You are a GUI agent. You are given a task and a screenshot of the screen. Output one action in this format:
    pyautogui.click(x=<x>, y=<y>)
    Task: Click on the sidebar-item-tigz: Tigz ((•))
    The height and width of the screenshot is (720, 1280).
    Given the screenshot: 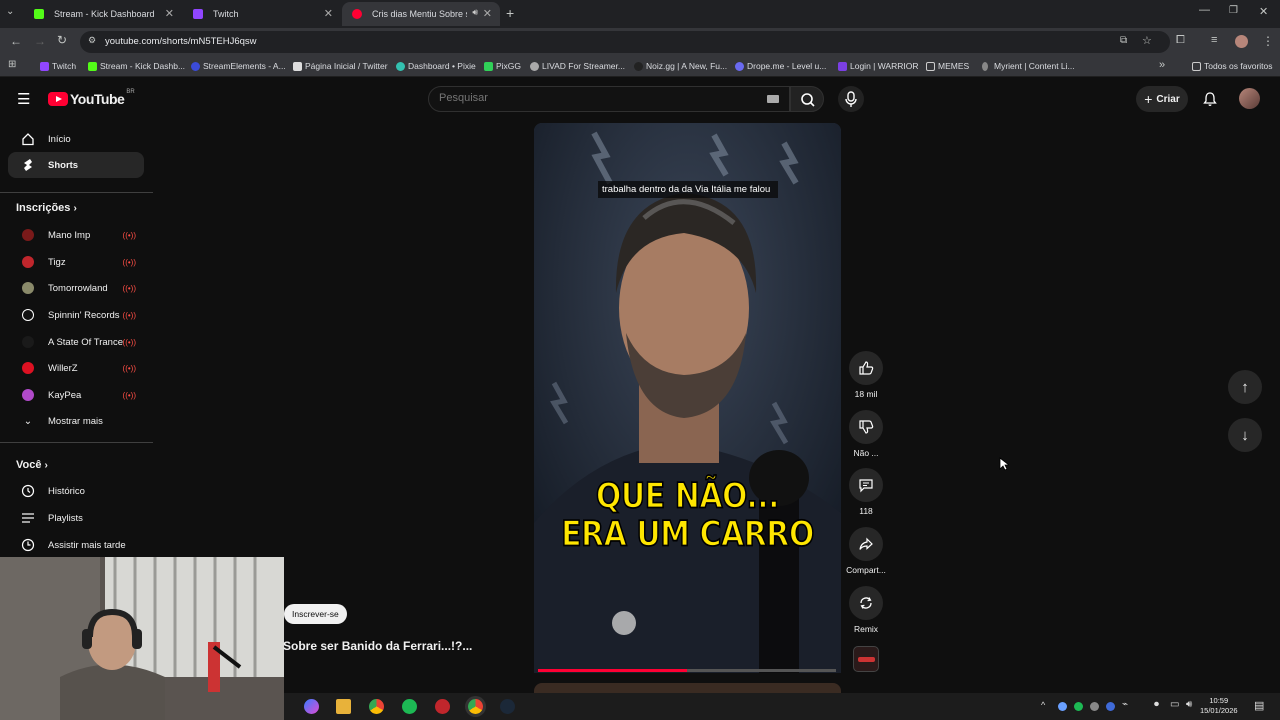 What is the action you would take?
    pyautogui.click(x=76, y=262)
    